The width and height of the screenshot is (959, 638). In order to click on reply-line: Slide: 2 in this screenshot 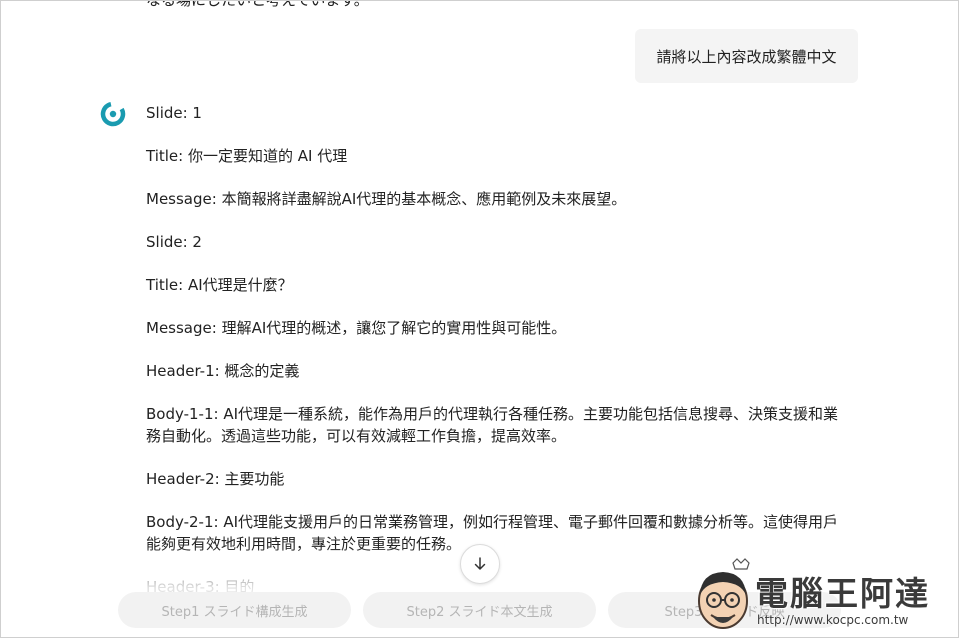, I will do `click(174, 242)`.